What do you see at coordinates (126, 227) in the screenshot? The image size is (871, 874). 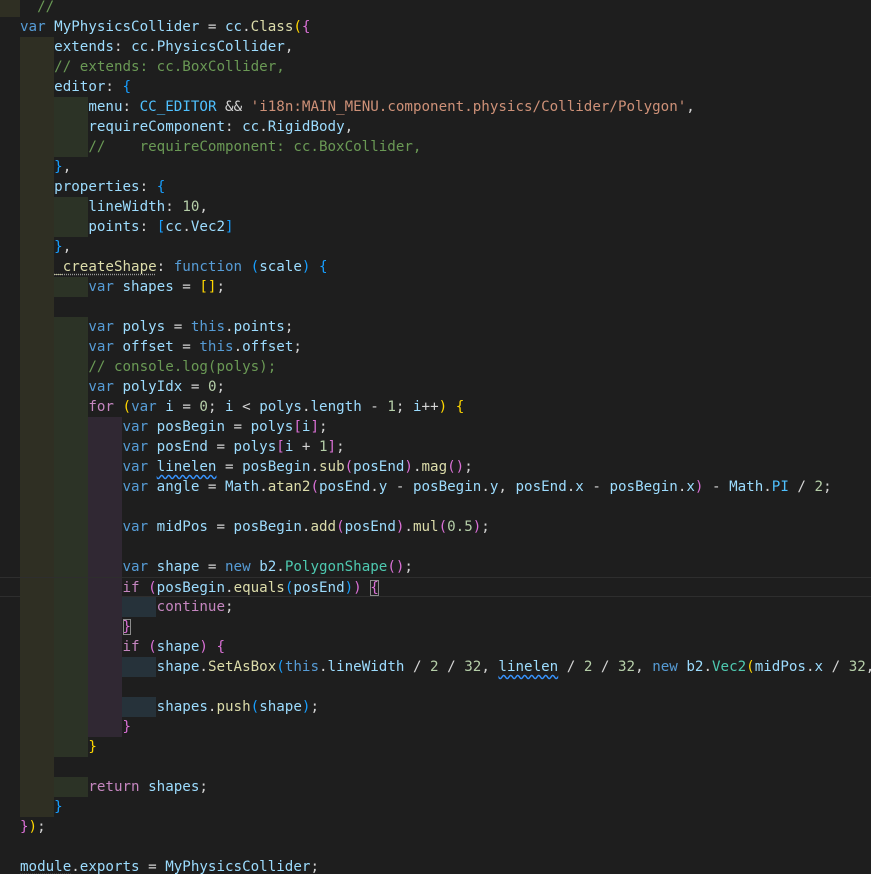 I see `line-text: points: [cc.Vec2]` at bounding box center [126, 227].